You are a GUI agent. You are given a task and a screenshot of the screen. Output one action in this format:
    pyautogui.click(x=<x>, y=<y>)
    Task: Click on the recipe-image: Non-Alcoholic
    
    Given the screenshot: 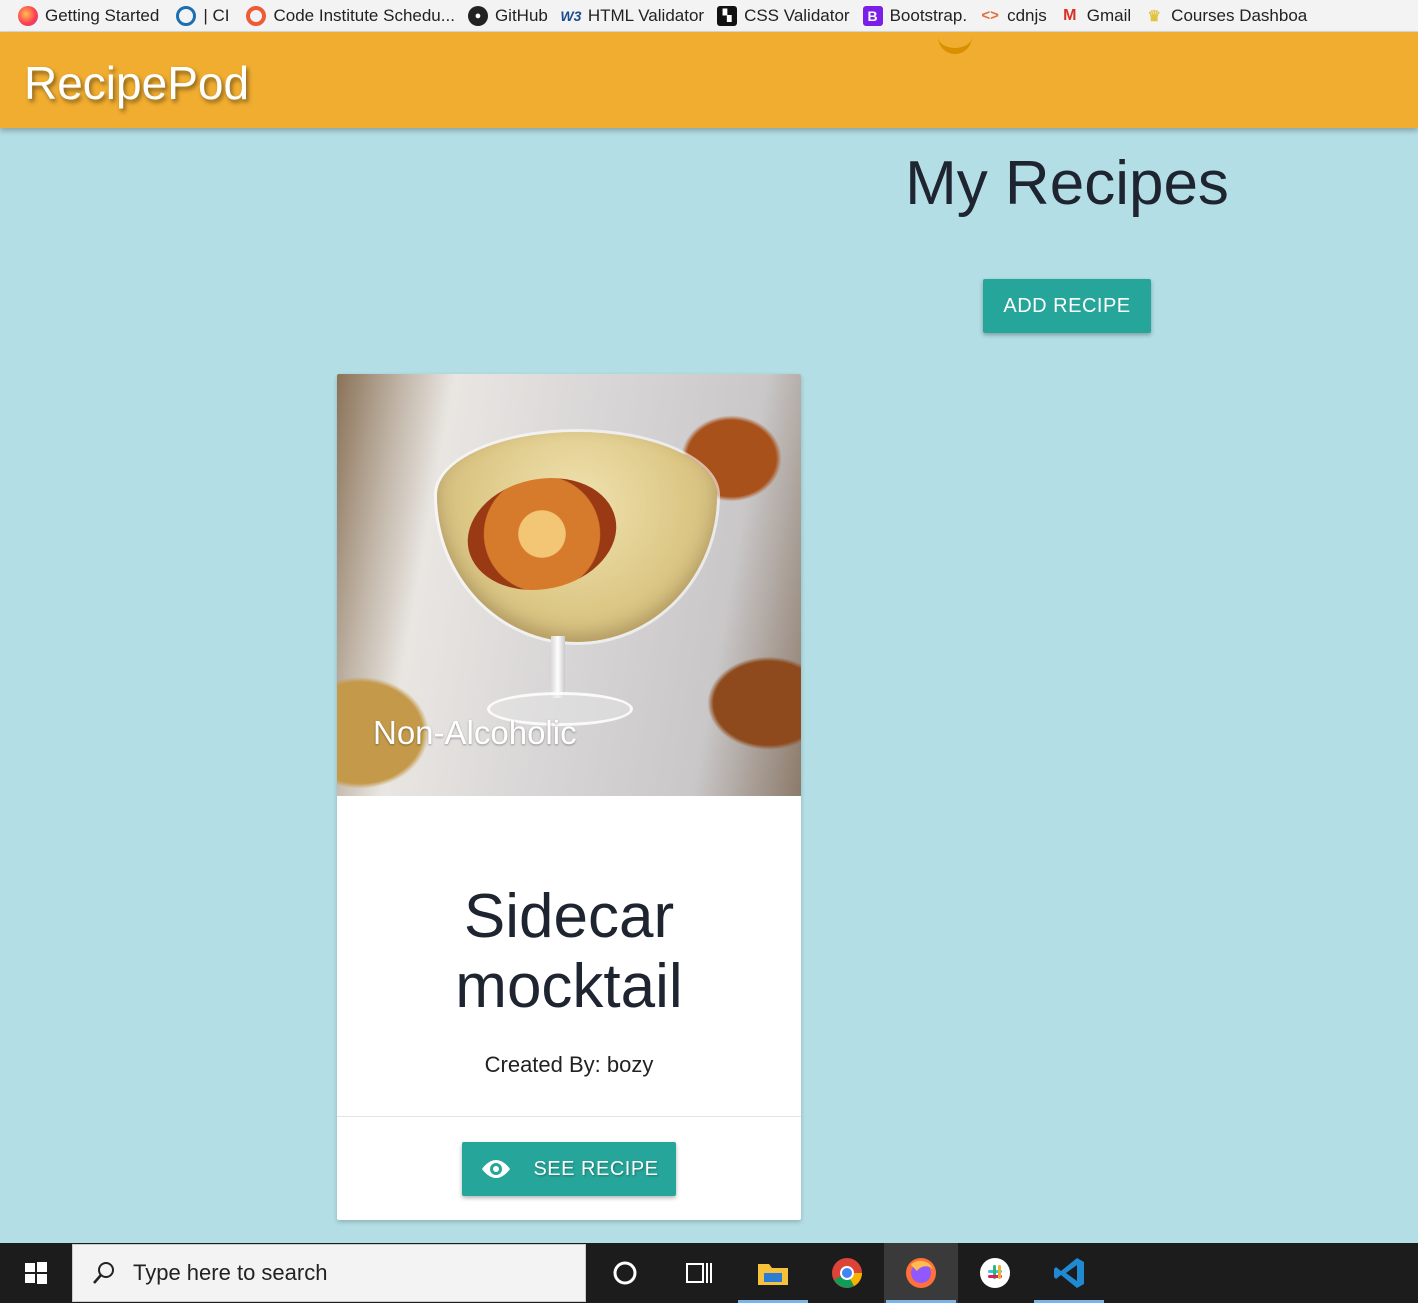 What is the action you would take?
    pyautogui.click(x=569, y=585)
    